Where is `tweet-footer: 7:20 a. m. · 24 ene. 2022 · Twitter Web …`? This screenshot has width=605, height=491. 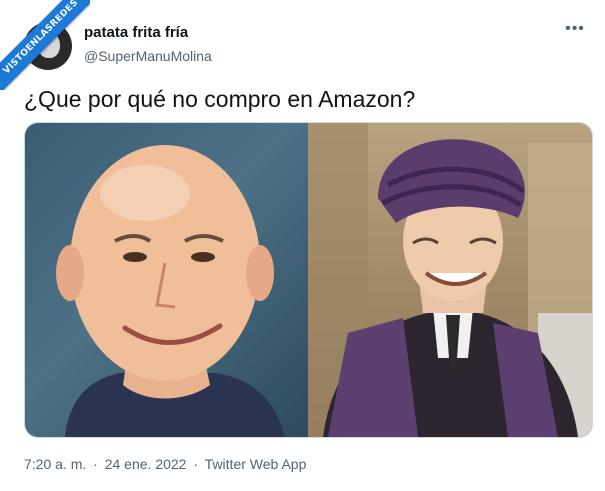 tweet-footer: 7:20 a. m. · 24 ene. 2022 · Twitter Web … is located at coordinates (165, 464).